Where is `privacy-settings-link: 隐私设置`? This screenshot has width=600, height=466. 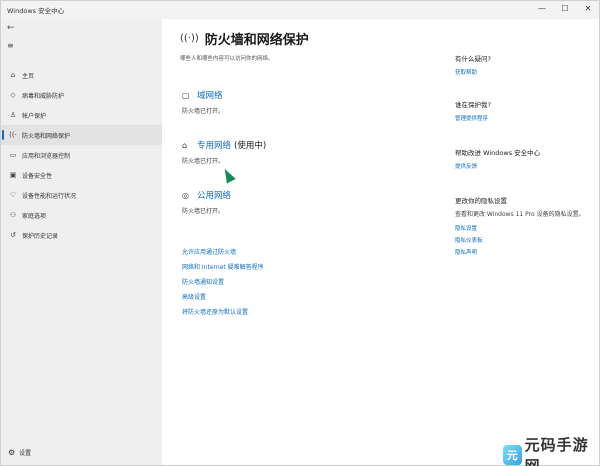
privacy-settings-link: 隐私设置 is located at coordinates (525, 228).